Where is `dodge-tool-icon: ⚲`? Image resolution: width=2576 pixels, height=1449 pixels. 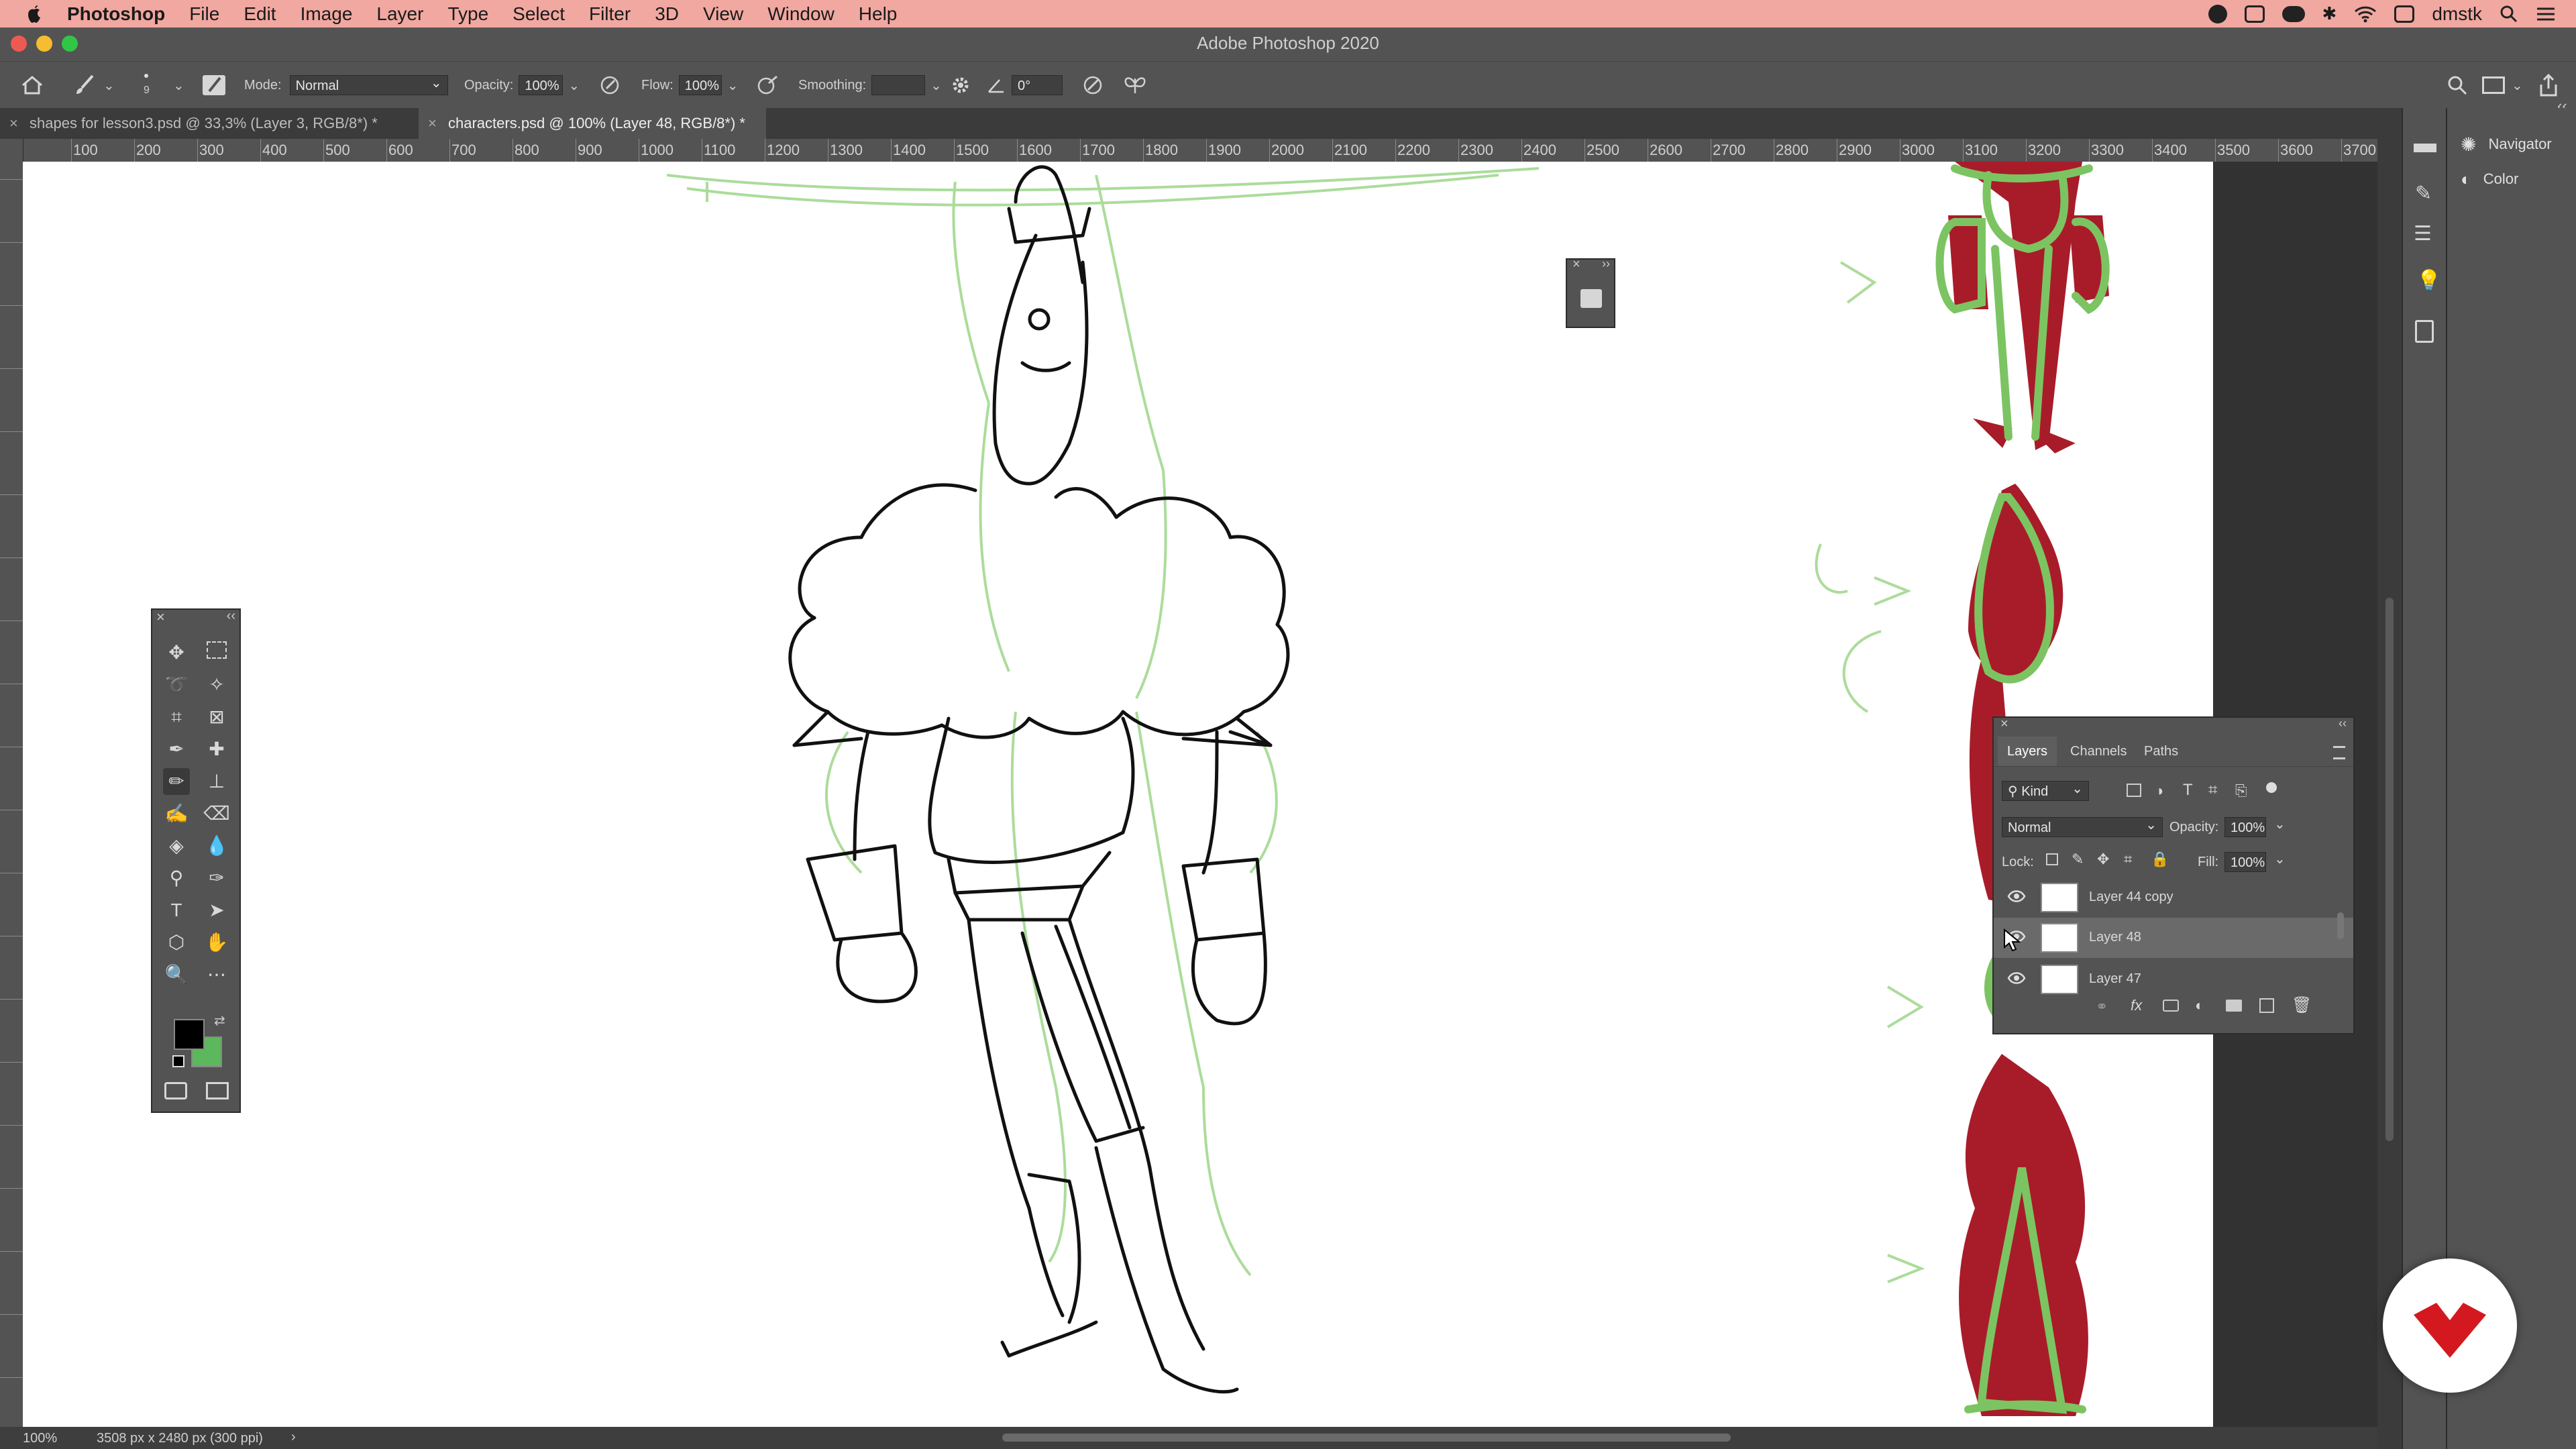
dodge-tool-icon: ⚲ is located at coordinates (176, 878).